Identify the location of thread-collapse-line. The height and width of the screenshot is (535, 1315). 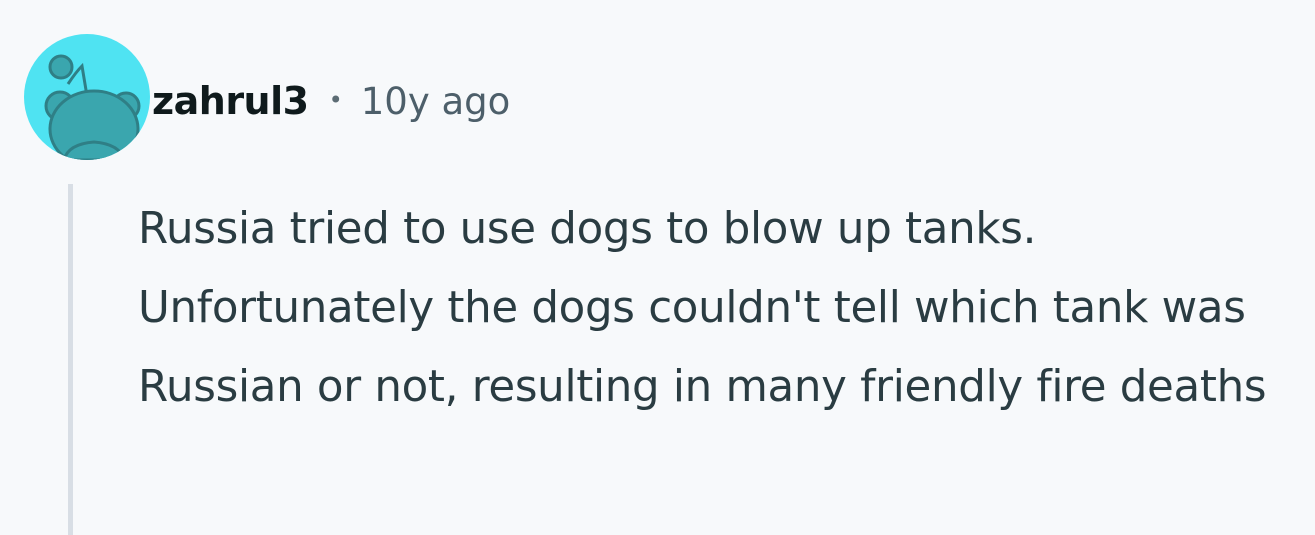
(70, 359).